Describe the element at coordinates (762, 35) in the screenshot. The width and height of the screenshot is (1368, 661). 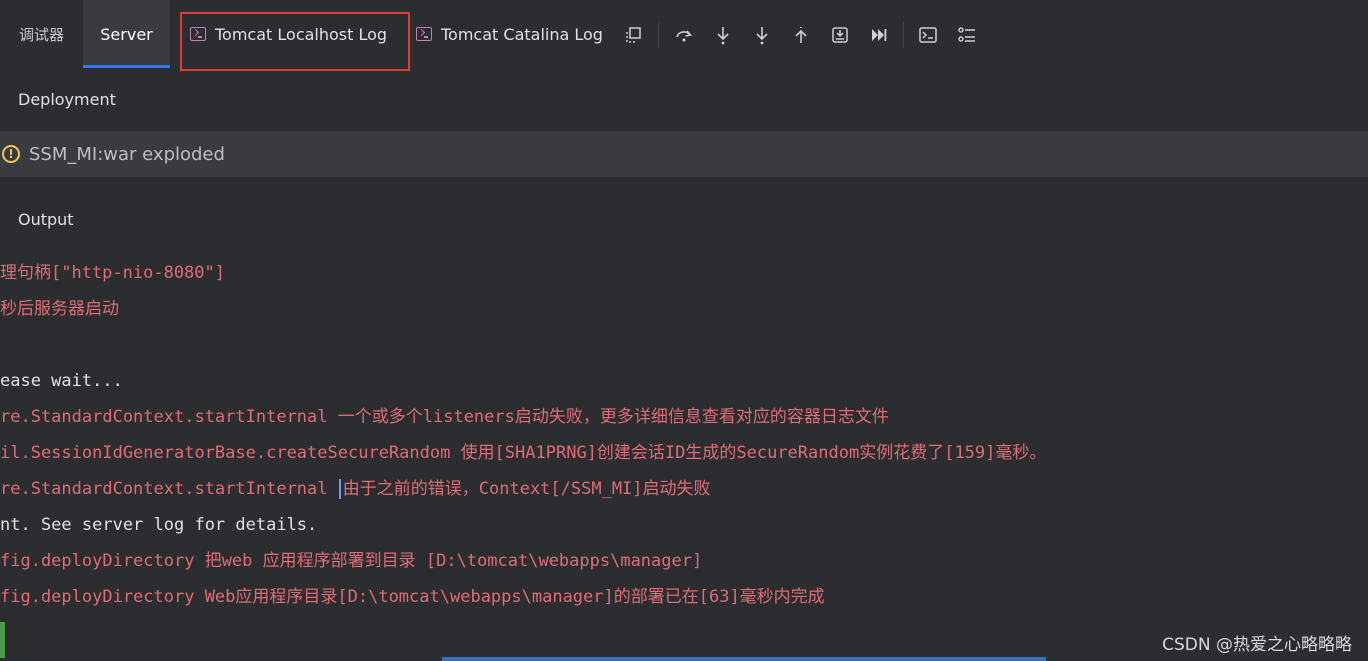
I see `force-step-into-icon` at that location.